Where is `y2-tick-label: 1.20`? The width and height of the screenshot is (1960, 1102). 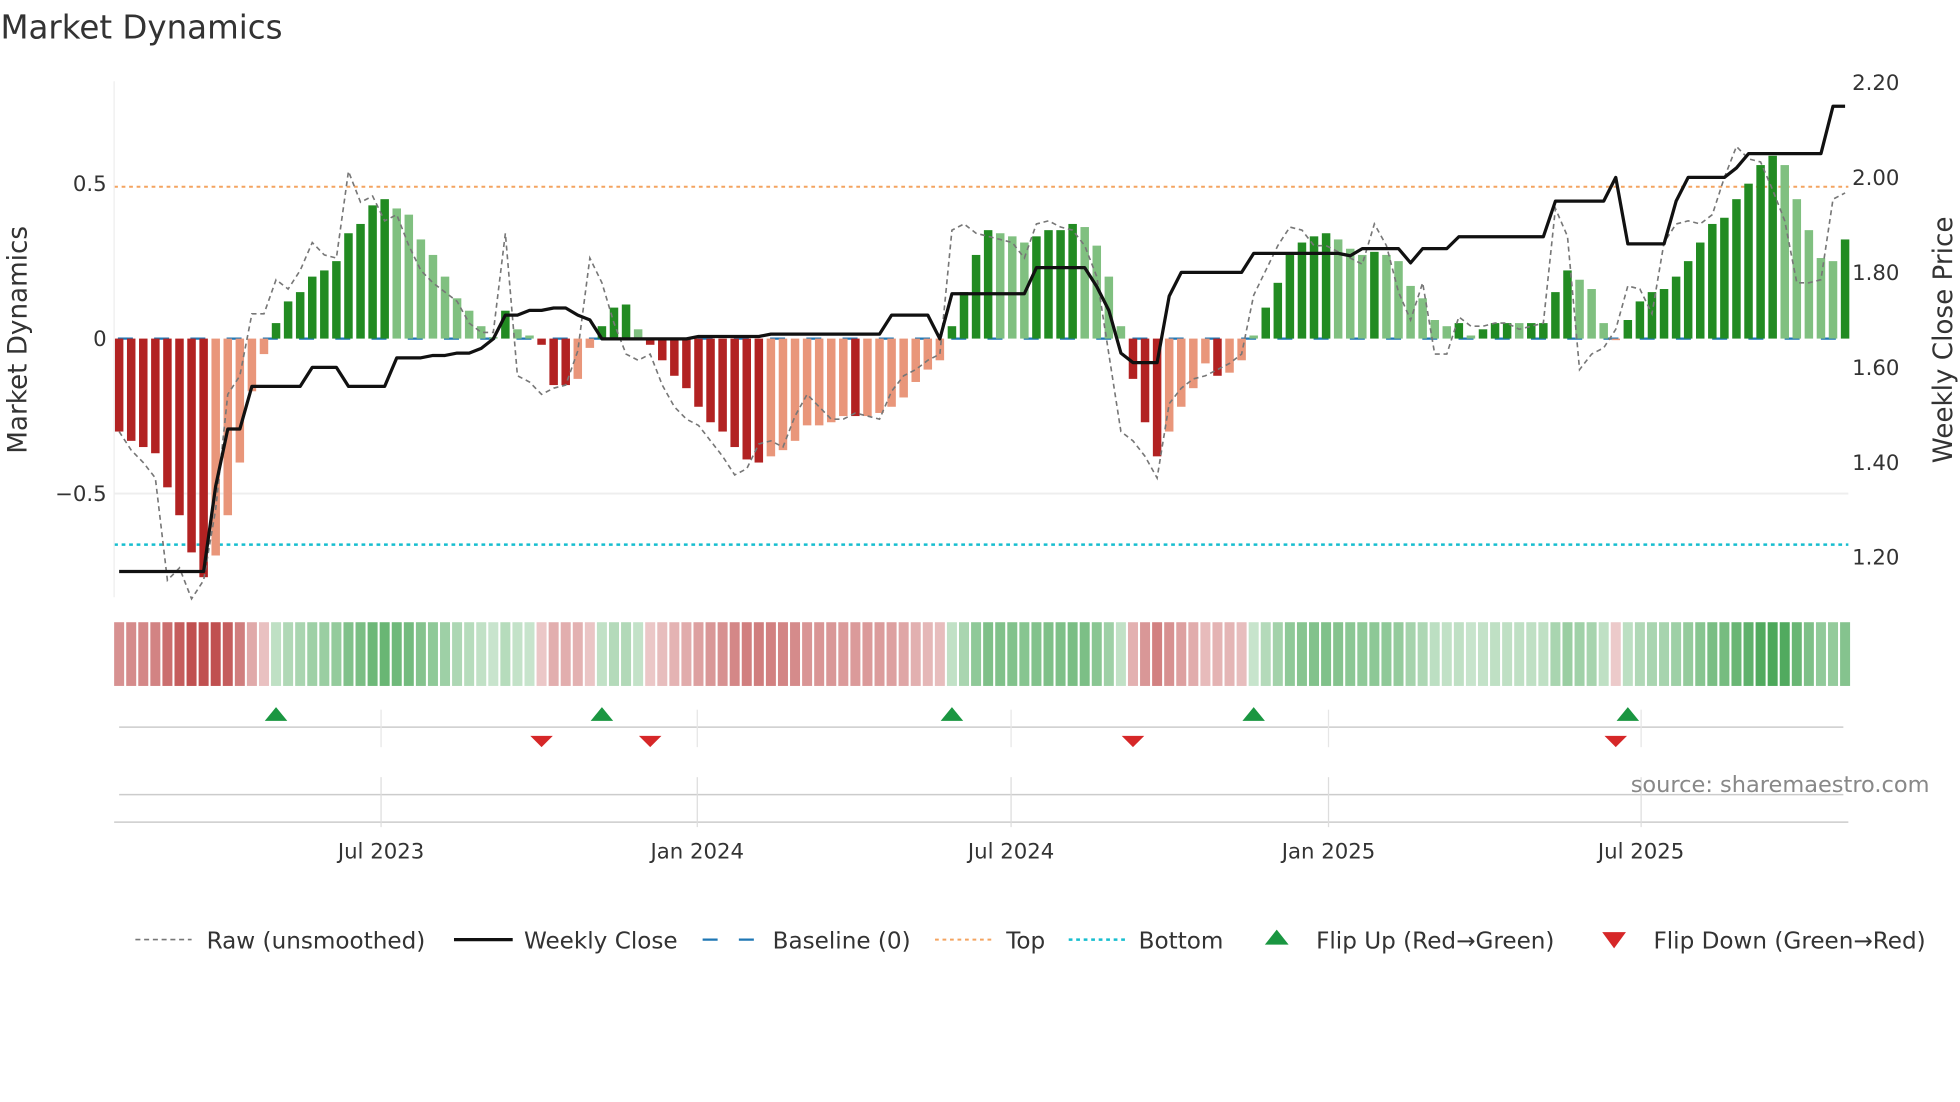
y2-tick-label: 1.20 is located at coordinates (1875, 558).